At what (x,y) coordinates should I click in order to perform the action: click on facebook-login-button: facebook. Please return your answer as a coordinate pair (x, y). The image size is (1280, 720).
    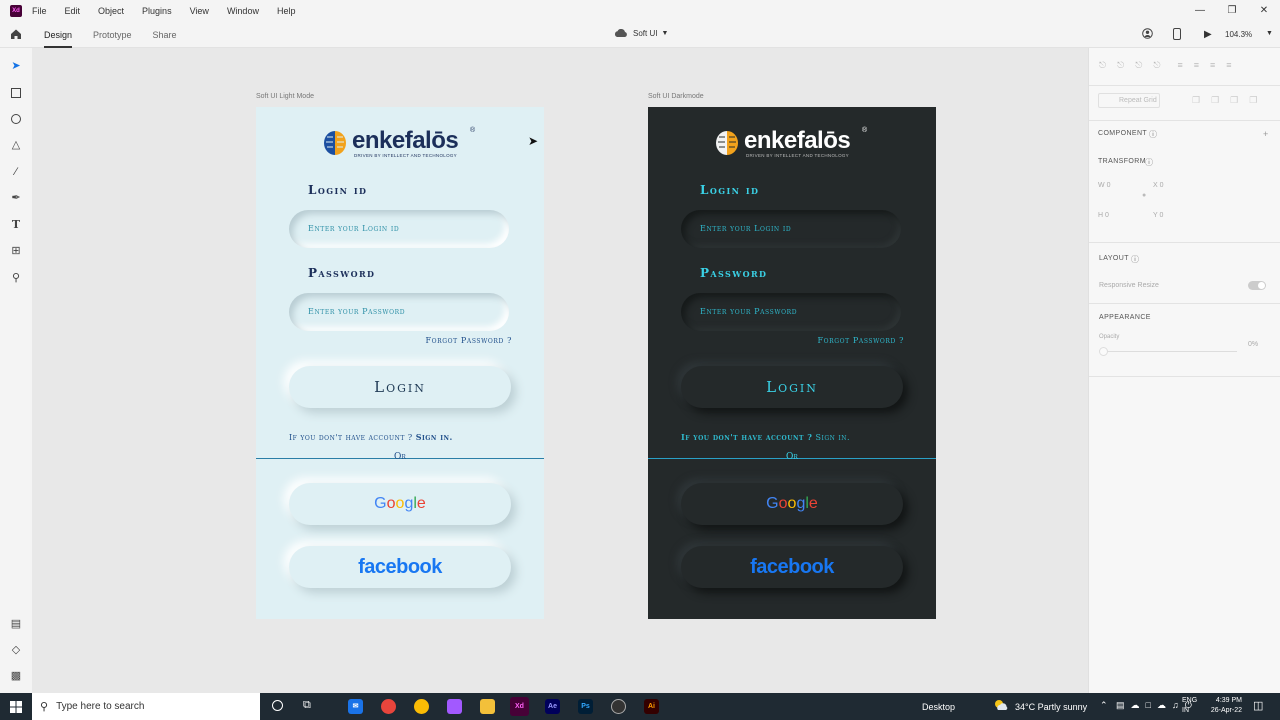
    Looking at the image, I should click on (400, 567).